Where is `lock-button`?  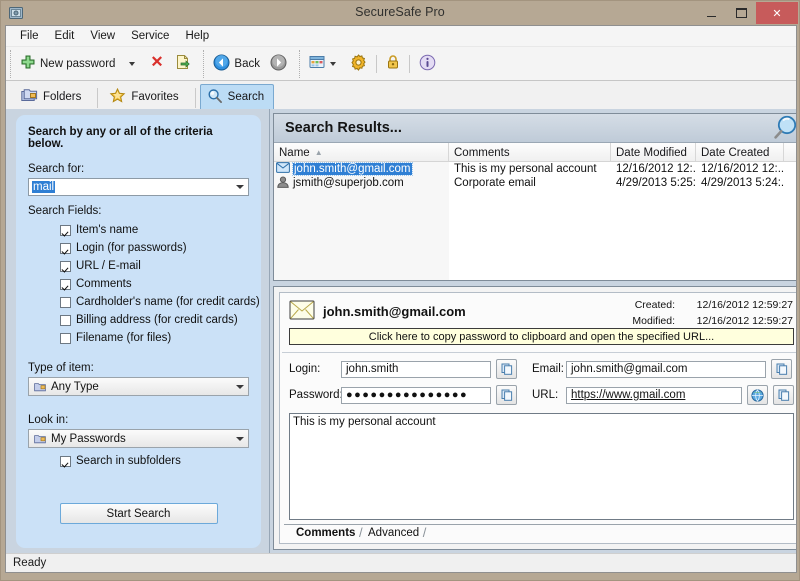
lock-button is located at coordinates (393, 64).